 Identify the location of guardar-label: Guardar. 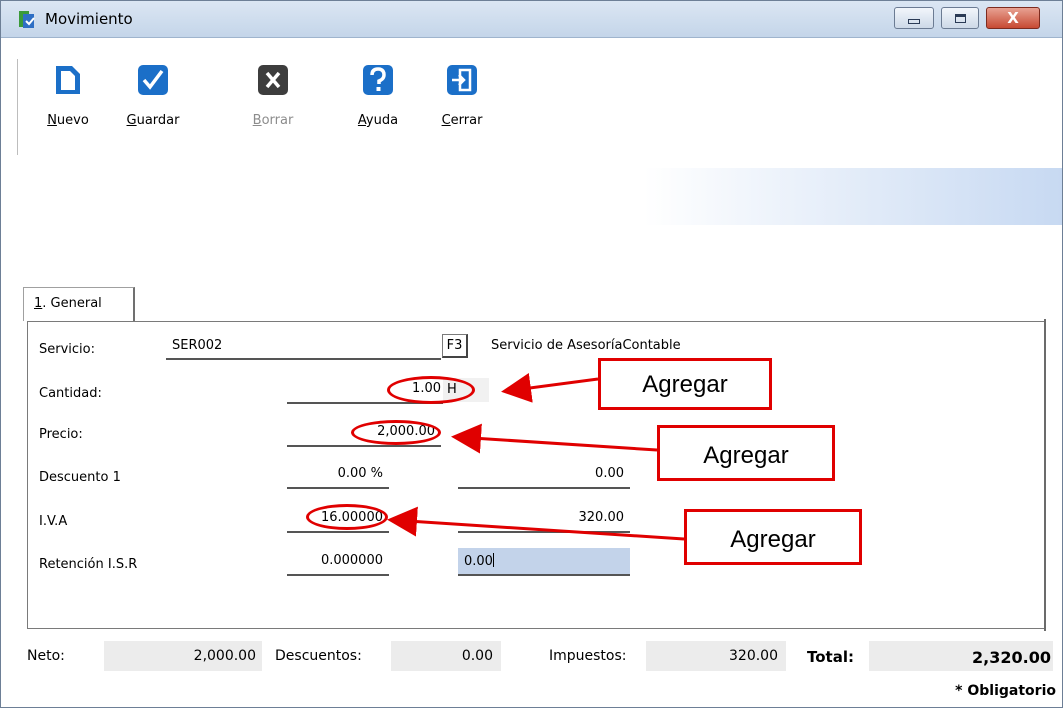
(153, 120).